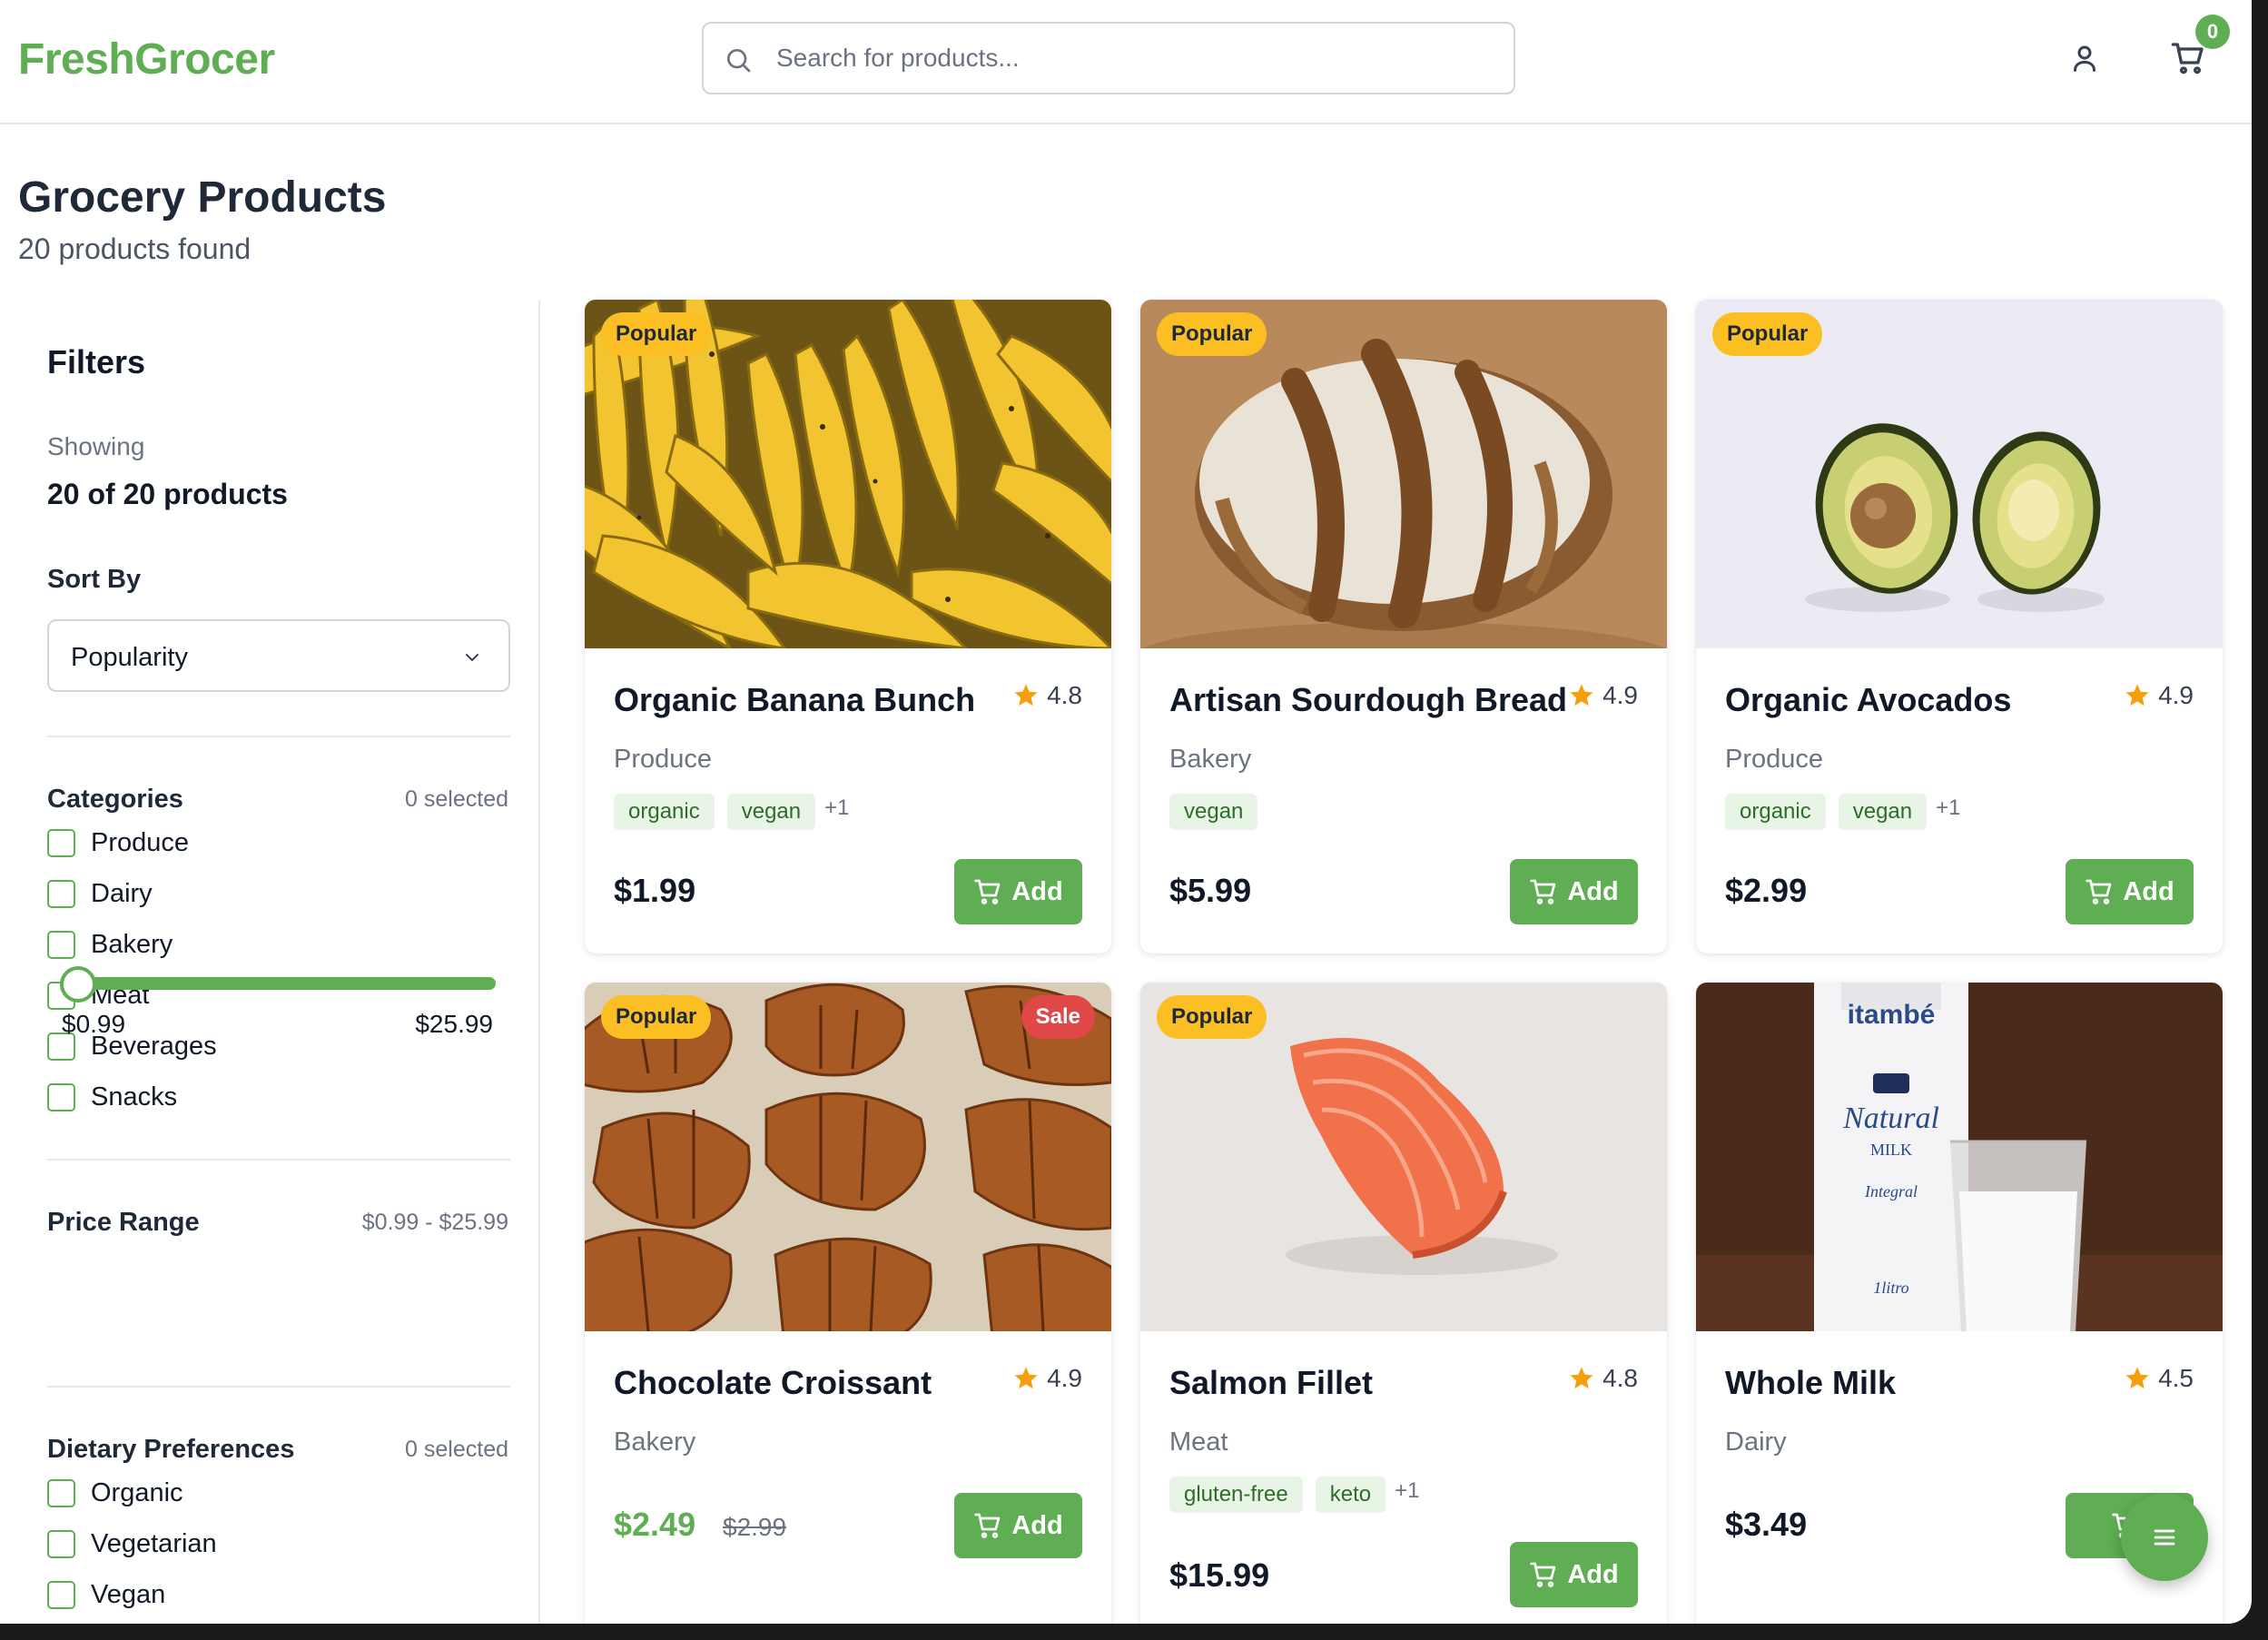  I want to click on product-category: Bakery, so click(1210, 760).